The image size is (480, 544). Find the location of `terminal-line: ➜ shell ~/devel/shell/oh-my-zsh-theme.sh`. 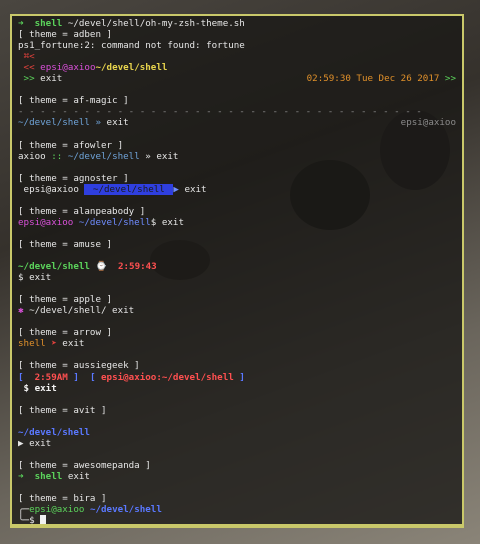

terminal-line: ➜ shell ~/devel/shell/oh-my-zsh-theme.sh is located at coordinates (238, 23).